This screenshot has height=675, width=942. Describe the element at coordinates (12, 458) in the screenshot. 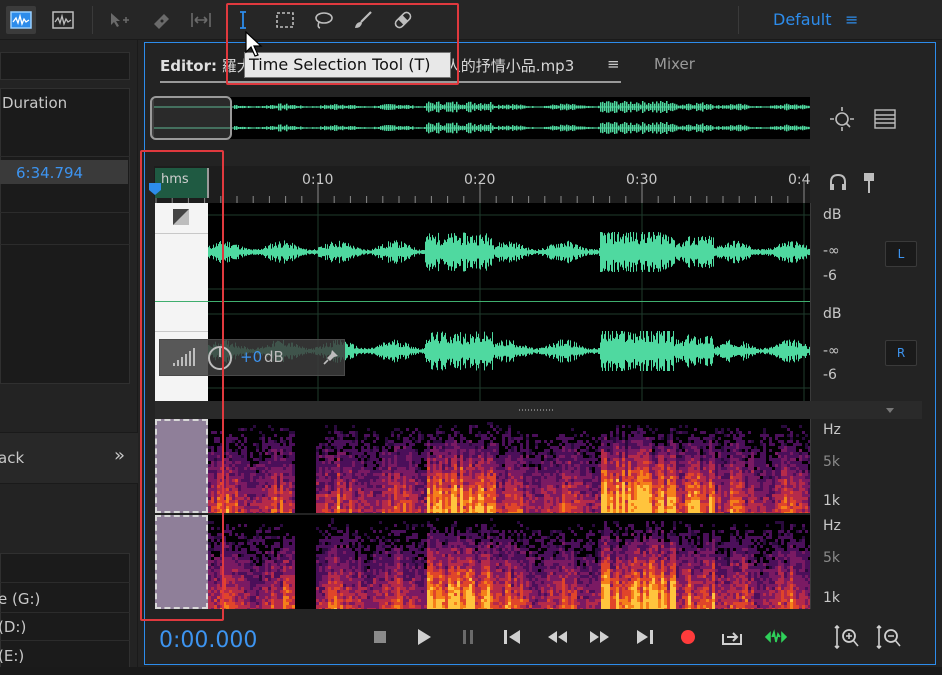

I see `panel-tab-label: ack` at that location.